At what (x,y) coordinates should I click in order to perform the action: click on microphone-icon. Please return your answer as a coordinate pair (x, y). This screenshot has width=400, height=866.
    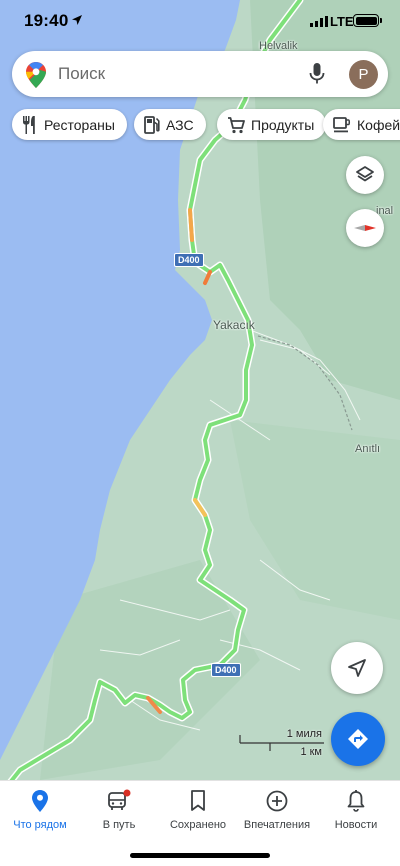
    Looking at the image, I should click on (317, 74).